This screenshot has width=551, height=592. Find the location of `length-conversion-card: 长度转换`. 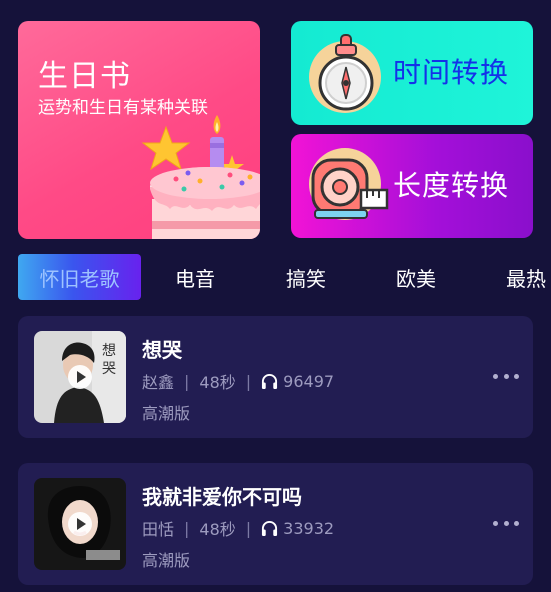

length-conversion-card: 长度转换 is located at coordinates (412, 186).